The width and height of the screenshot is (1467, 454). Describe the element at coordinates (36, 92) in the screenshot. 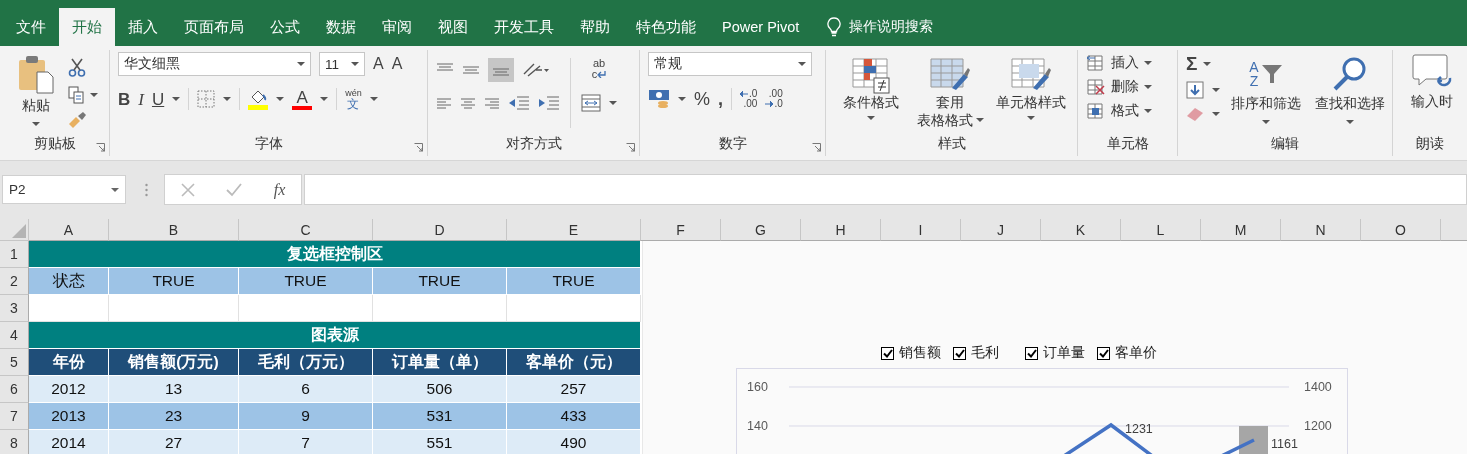

I see `paste-button: 粘贴` at that location.